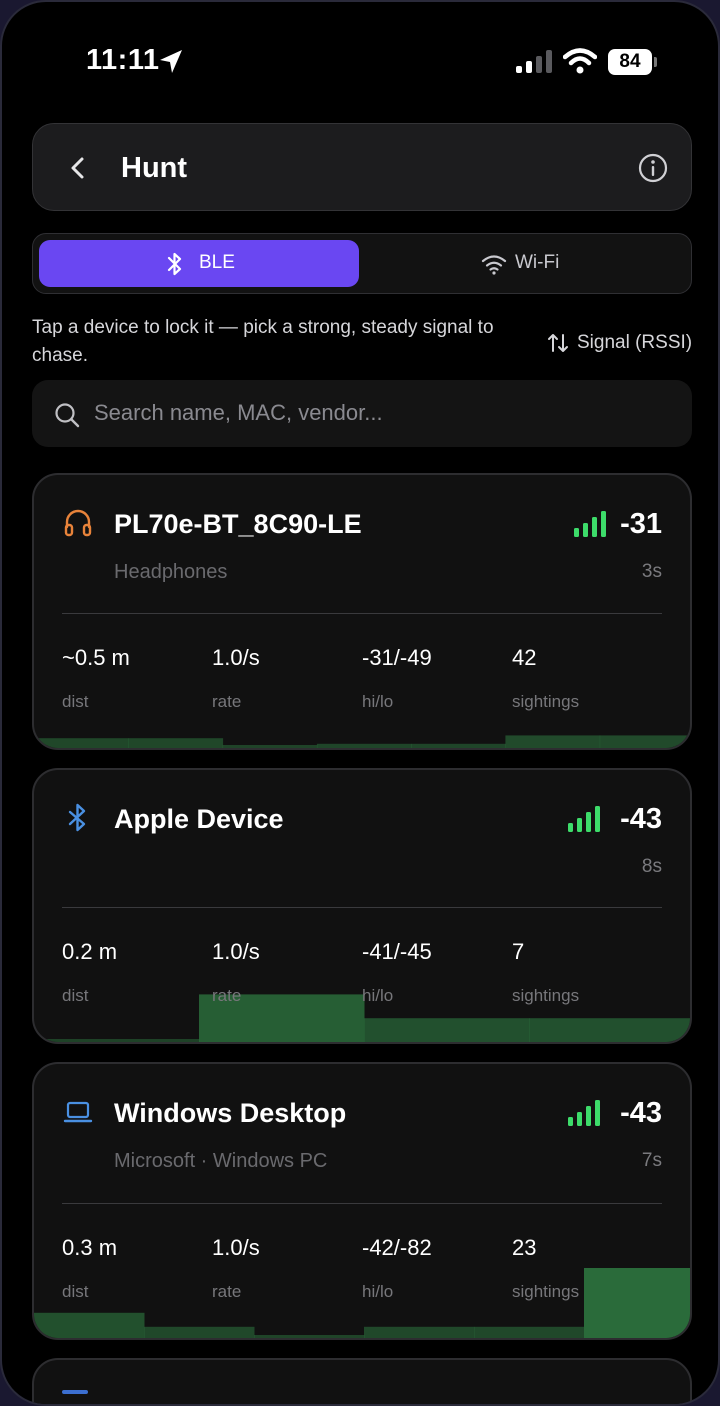 Image resolution: width=720 pixels, height=1406 pixels. Describe the element at coordinates (238, 524) in the screenshot. I see `device-name: PL70e-BT_8C90-LE` at that location.